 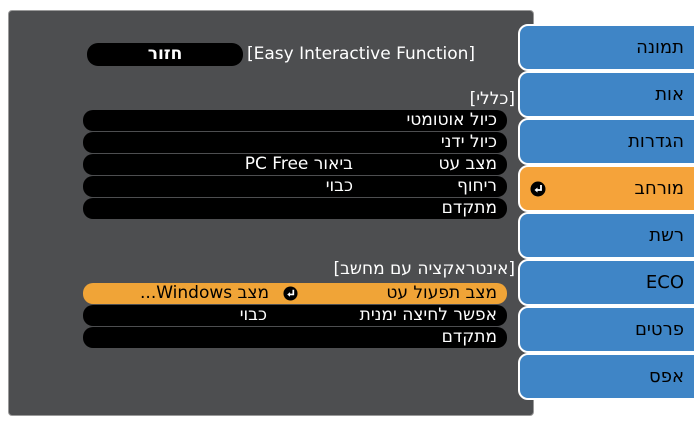 What do you see at coordinates (669, 94) in the screenshot?
I see `tab-label: אות` at bounding box center [669, 94].